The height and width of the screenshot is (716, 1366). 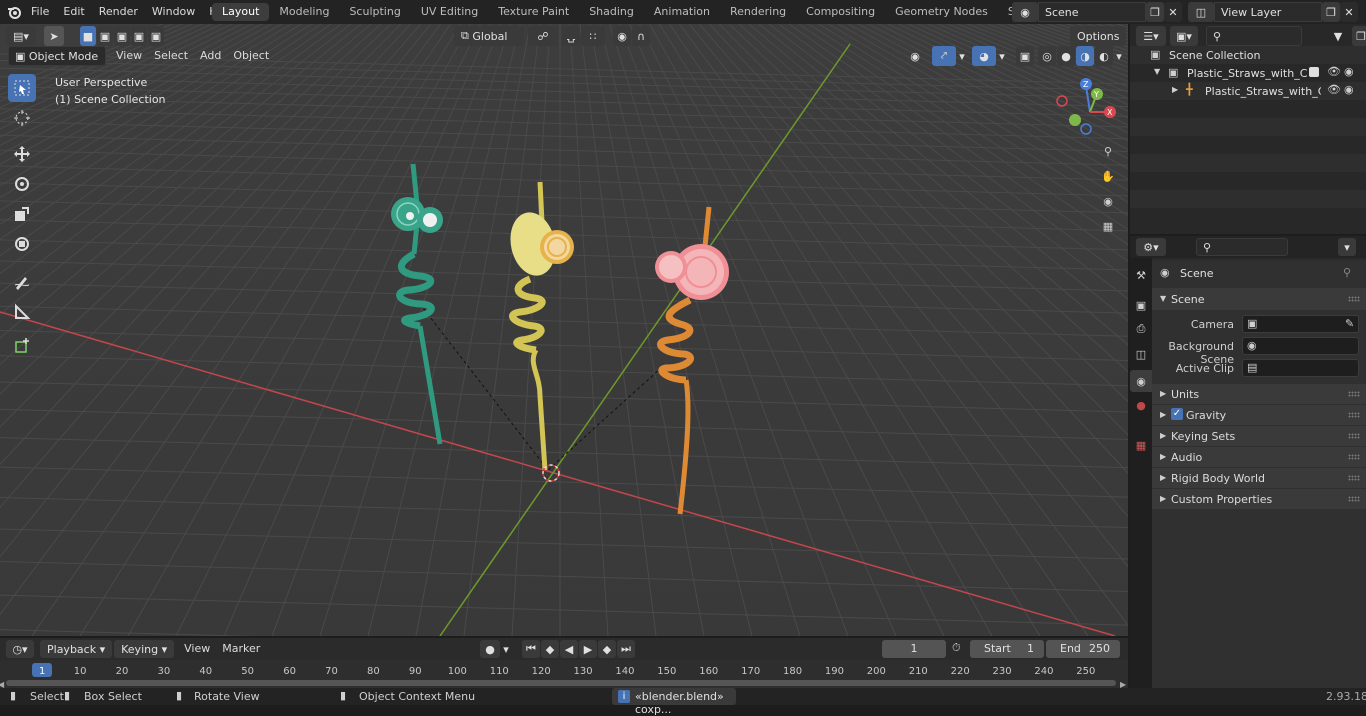 I want to click on menu-object: Object, so click(x=251, y=56).